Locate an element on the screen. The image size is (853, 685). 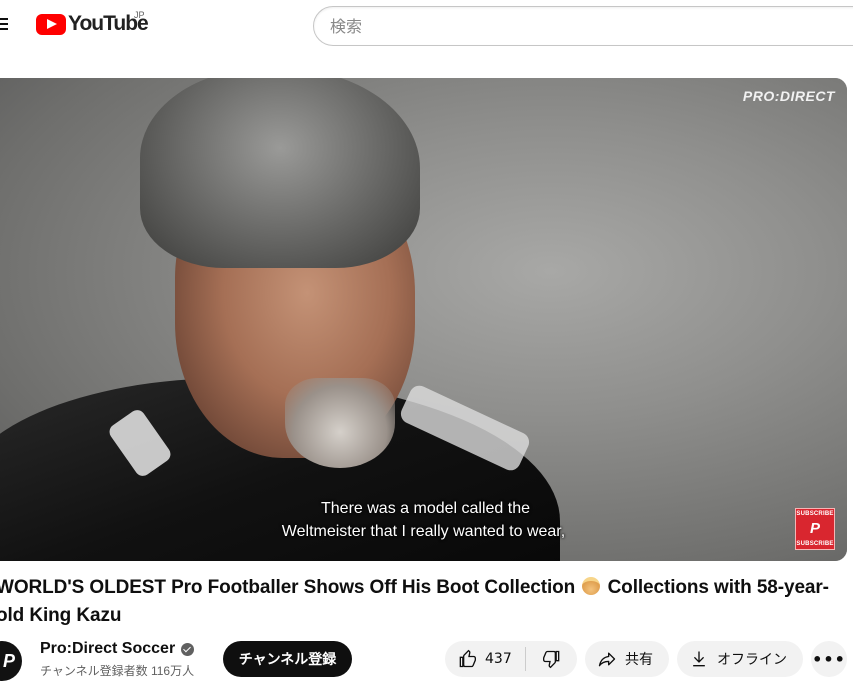
more-actions-button: ••• is located at coordinates (829, 659).